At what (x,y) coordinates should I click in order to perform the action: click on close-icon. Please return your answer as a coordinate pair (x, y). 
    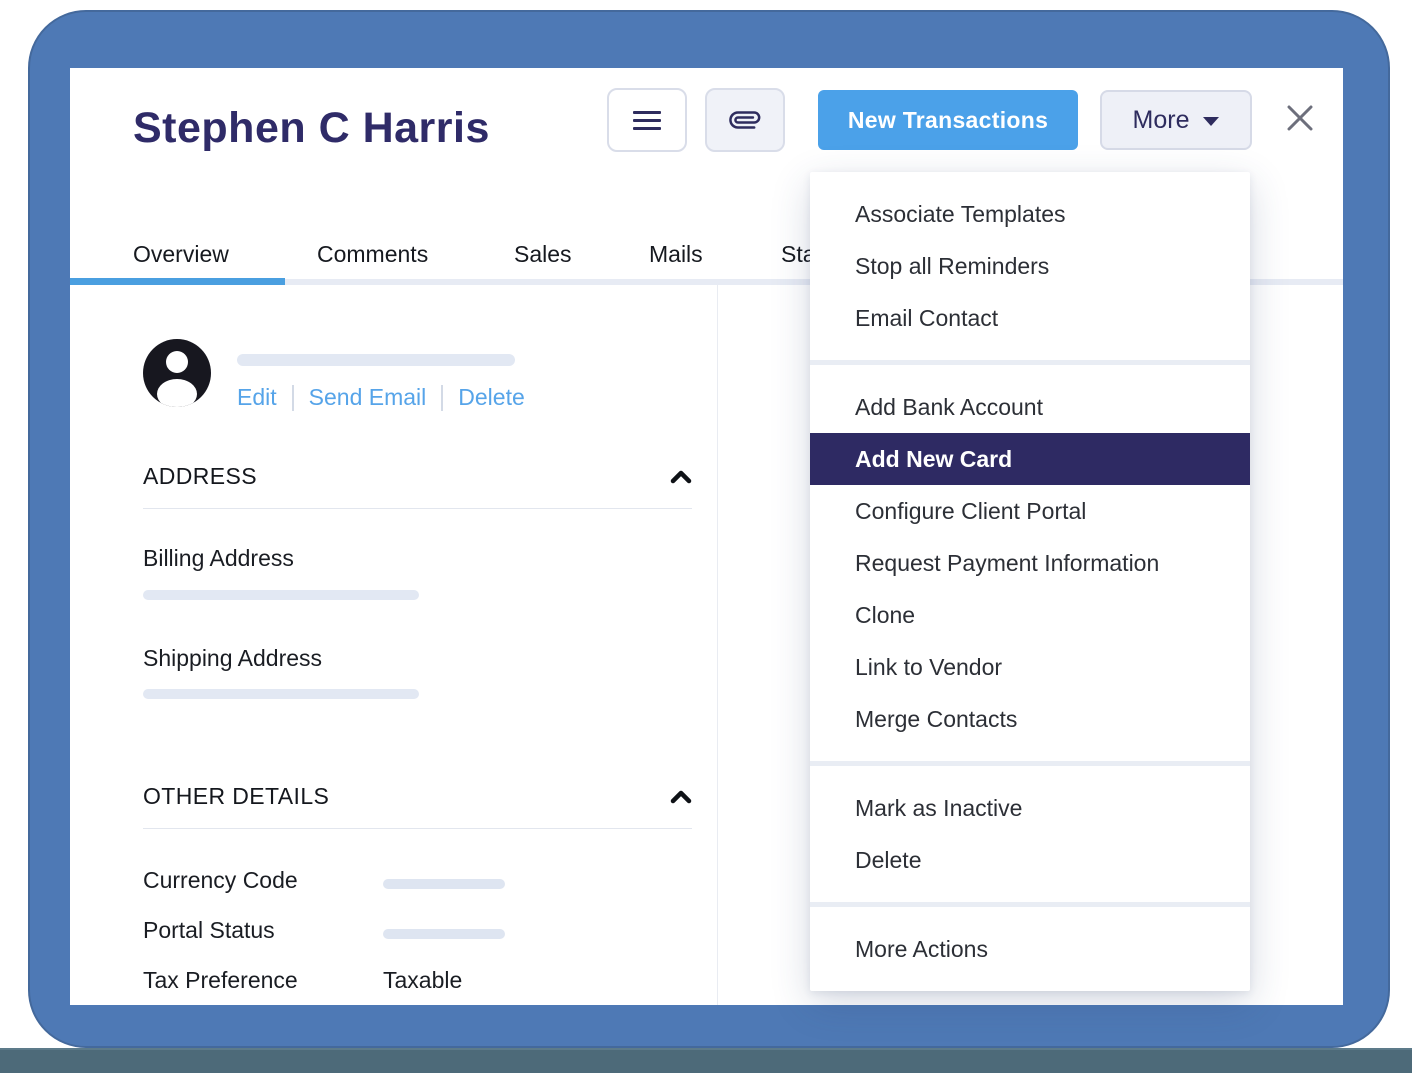
    Looking at the image, I should click on (1300, 118).